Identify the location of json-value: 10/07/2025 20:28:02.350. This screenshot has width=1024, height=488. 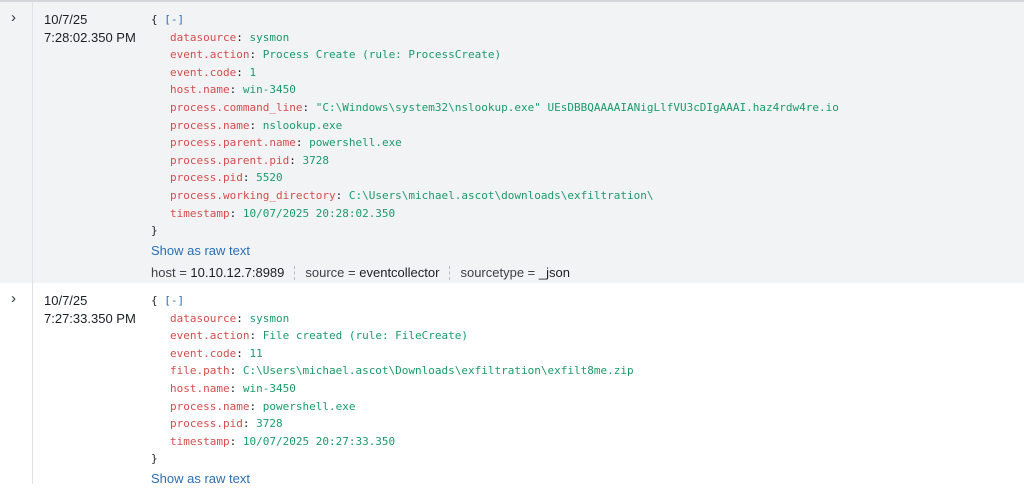
(319, 213).